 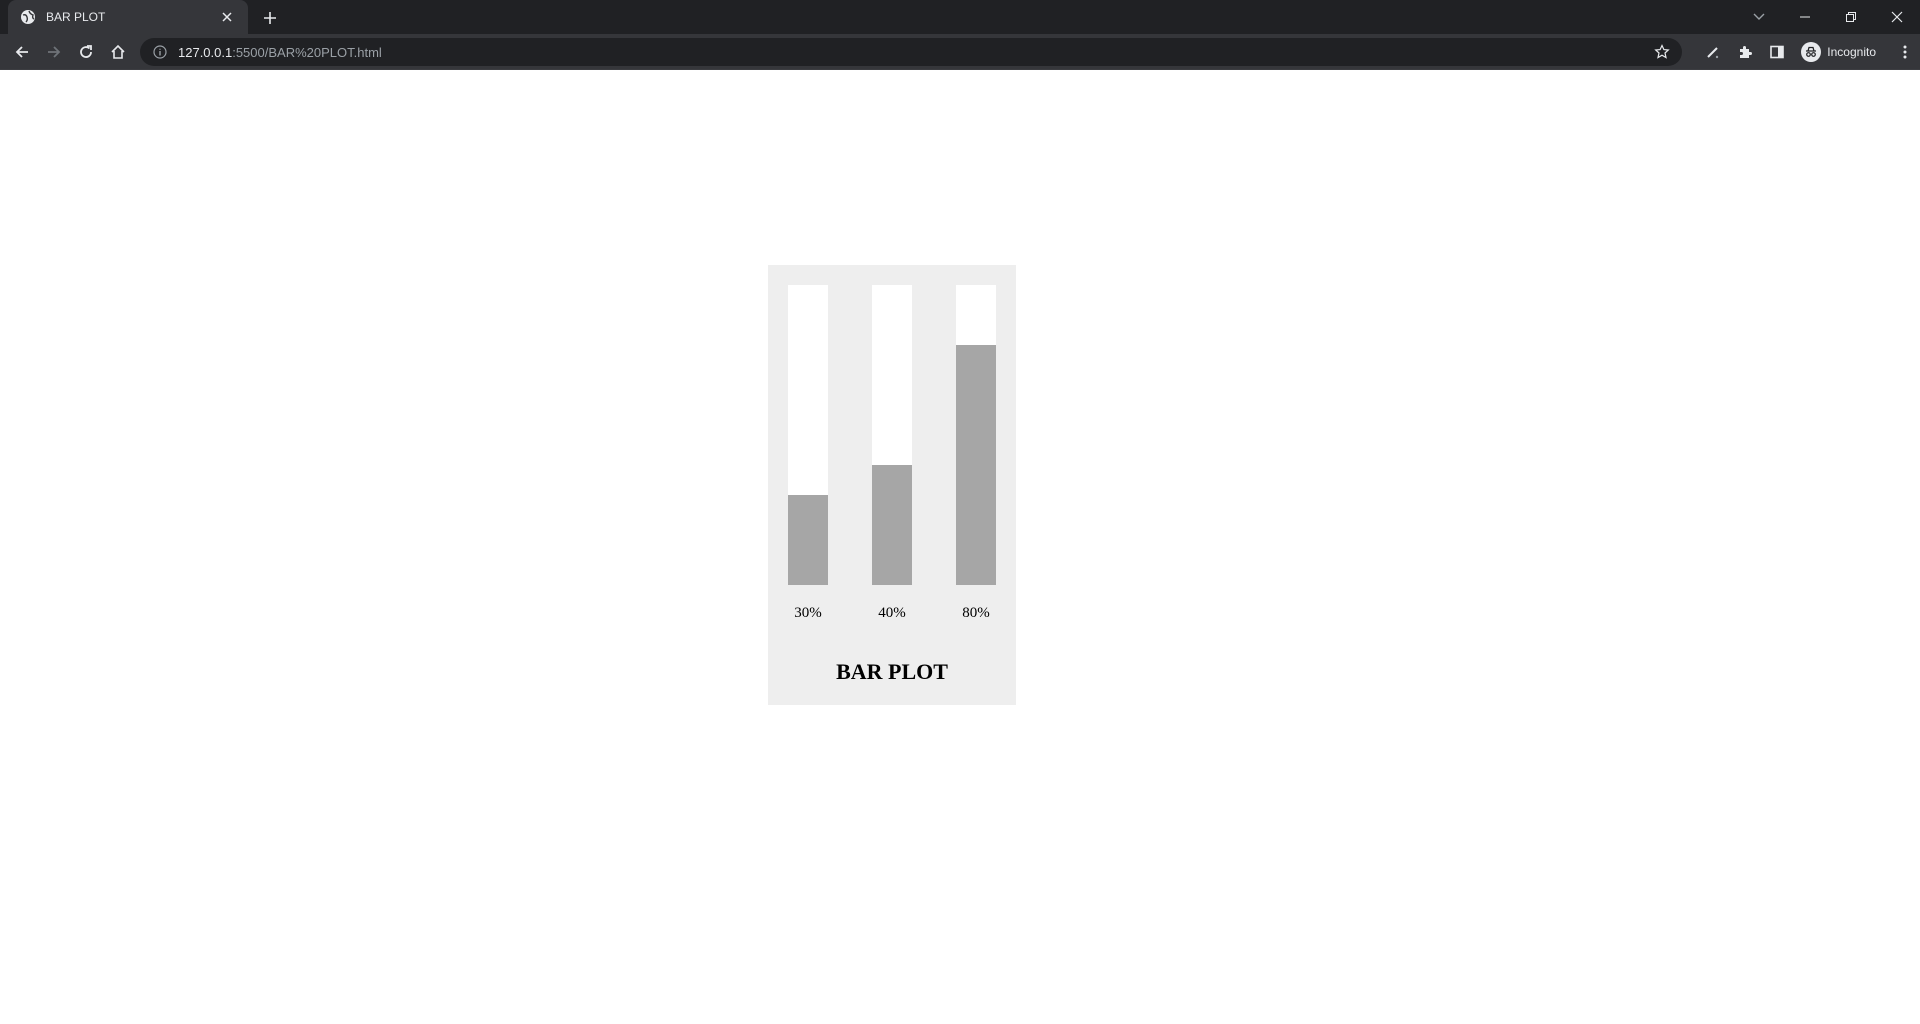 What do you see at coordinates (1745, 52) in the screenshot?
I see `puzzle-icon` at bounding box center [1745, 52].